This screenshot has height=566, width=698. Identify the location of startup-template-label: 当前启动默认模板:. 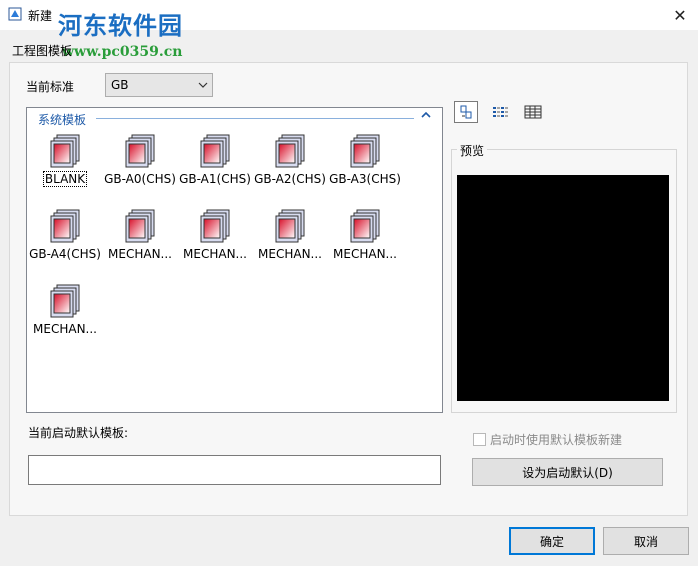
(78, 433).